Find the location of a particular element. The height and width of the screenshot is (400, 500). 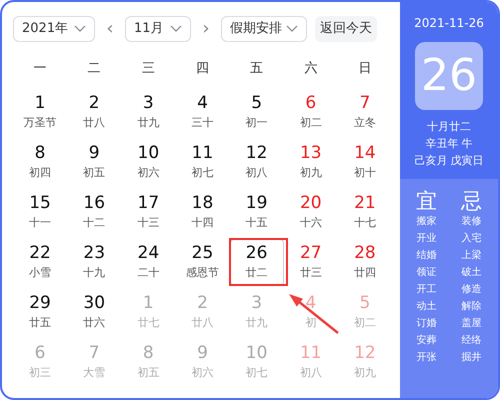

day-cell: 7 立冬 is located at coordinates (365, 112).